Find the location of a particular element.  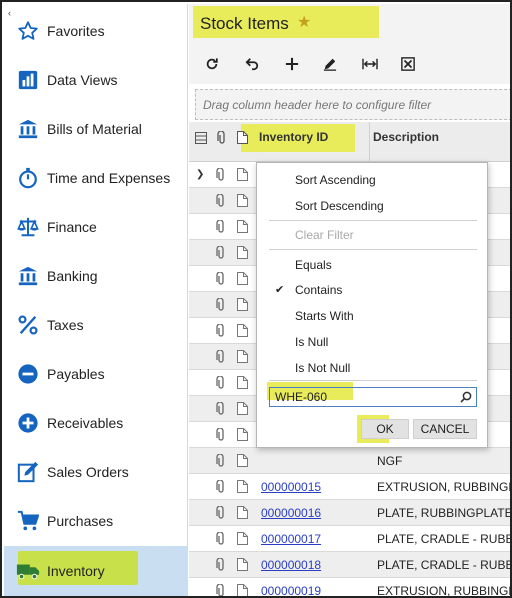

sidebar-item-banking: Banking is located at coordinates (96, 276).